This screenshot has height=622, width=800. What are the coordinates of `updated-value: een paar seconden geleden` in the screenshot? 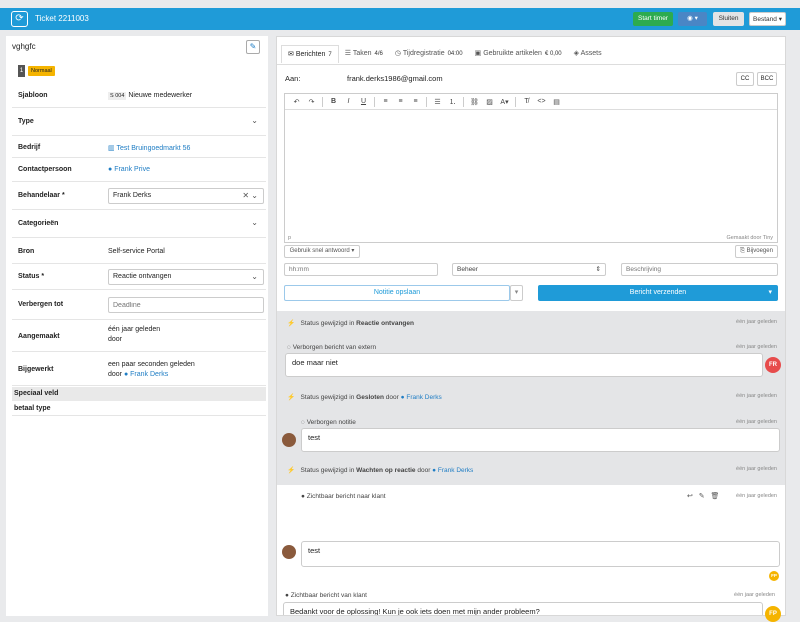 It's located at (151, 364).